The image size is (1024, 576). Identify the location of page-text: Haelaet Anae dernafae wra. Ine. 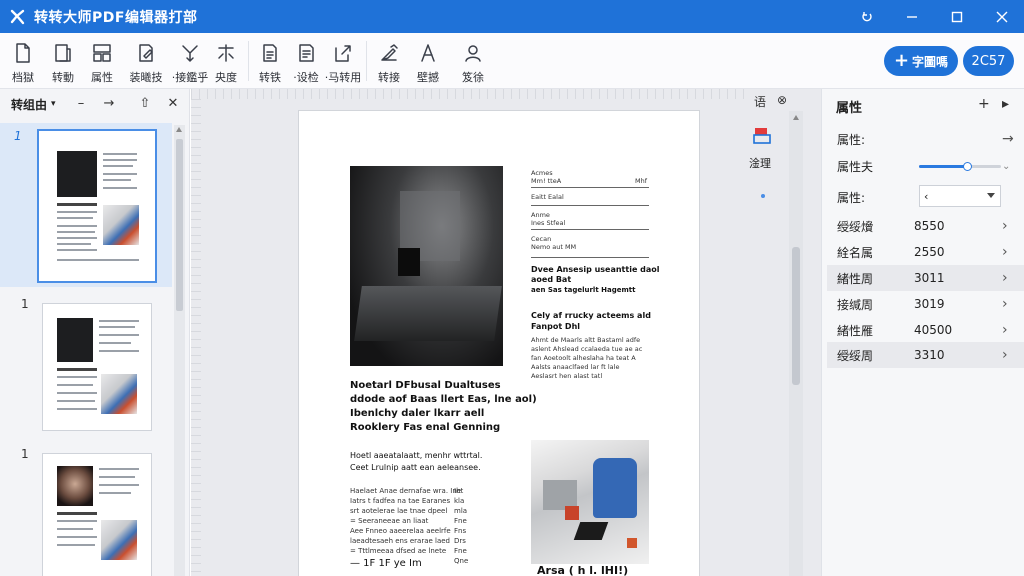
(406, 491).